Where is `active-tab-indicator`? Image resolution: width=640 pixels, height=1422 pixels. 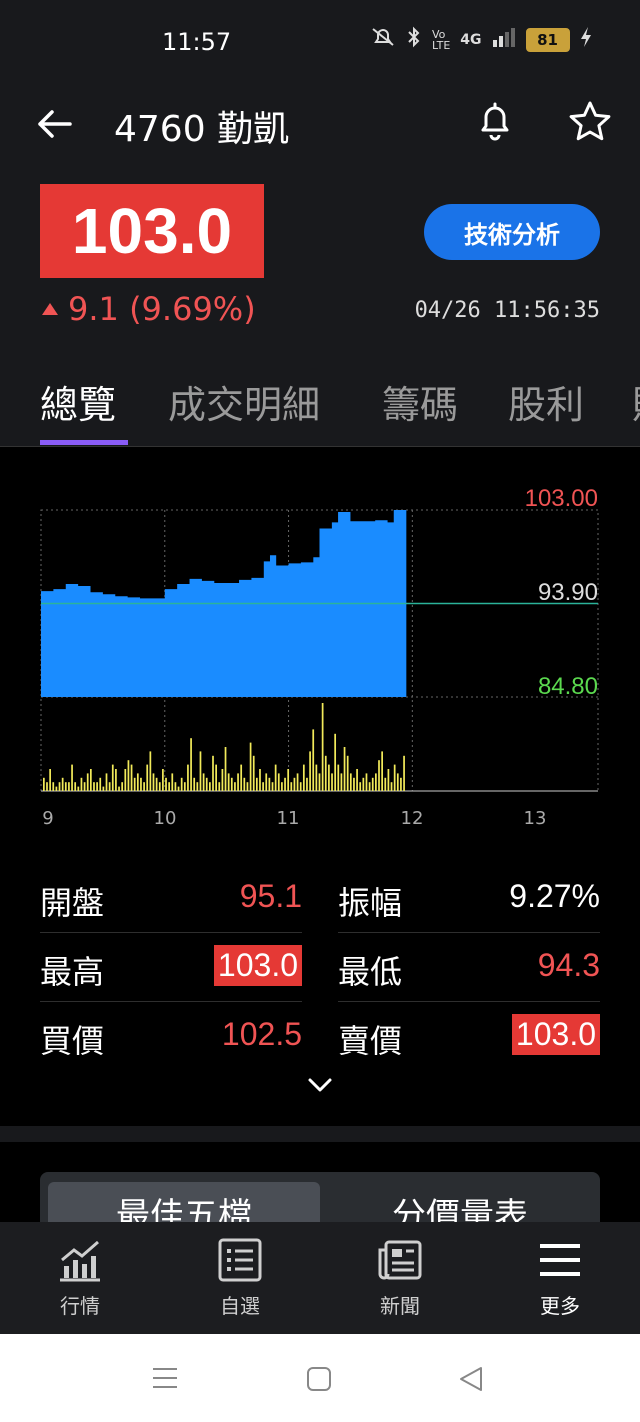 active-tab-indicator is located at coordinates (84, 442).